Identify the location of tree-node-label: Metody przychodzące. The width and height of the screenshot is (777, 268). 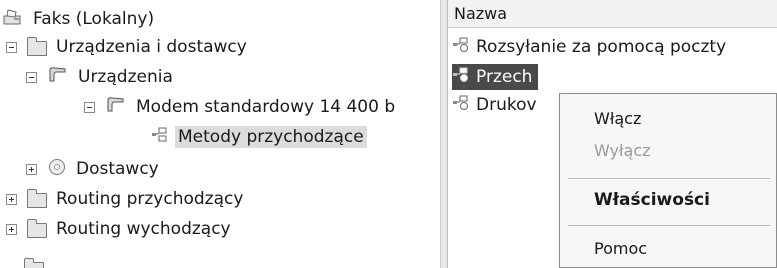
(271, 137).